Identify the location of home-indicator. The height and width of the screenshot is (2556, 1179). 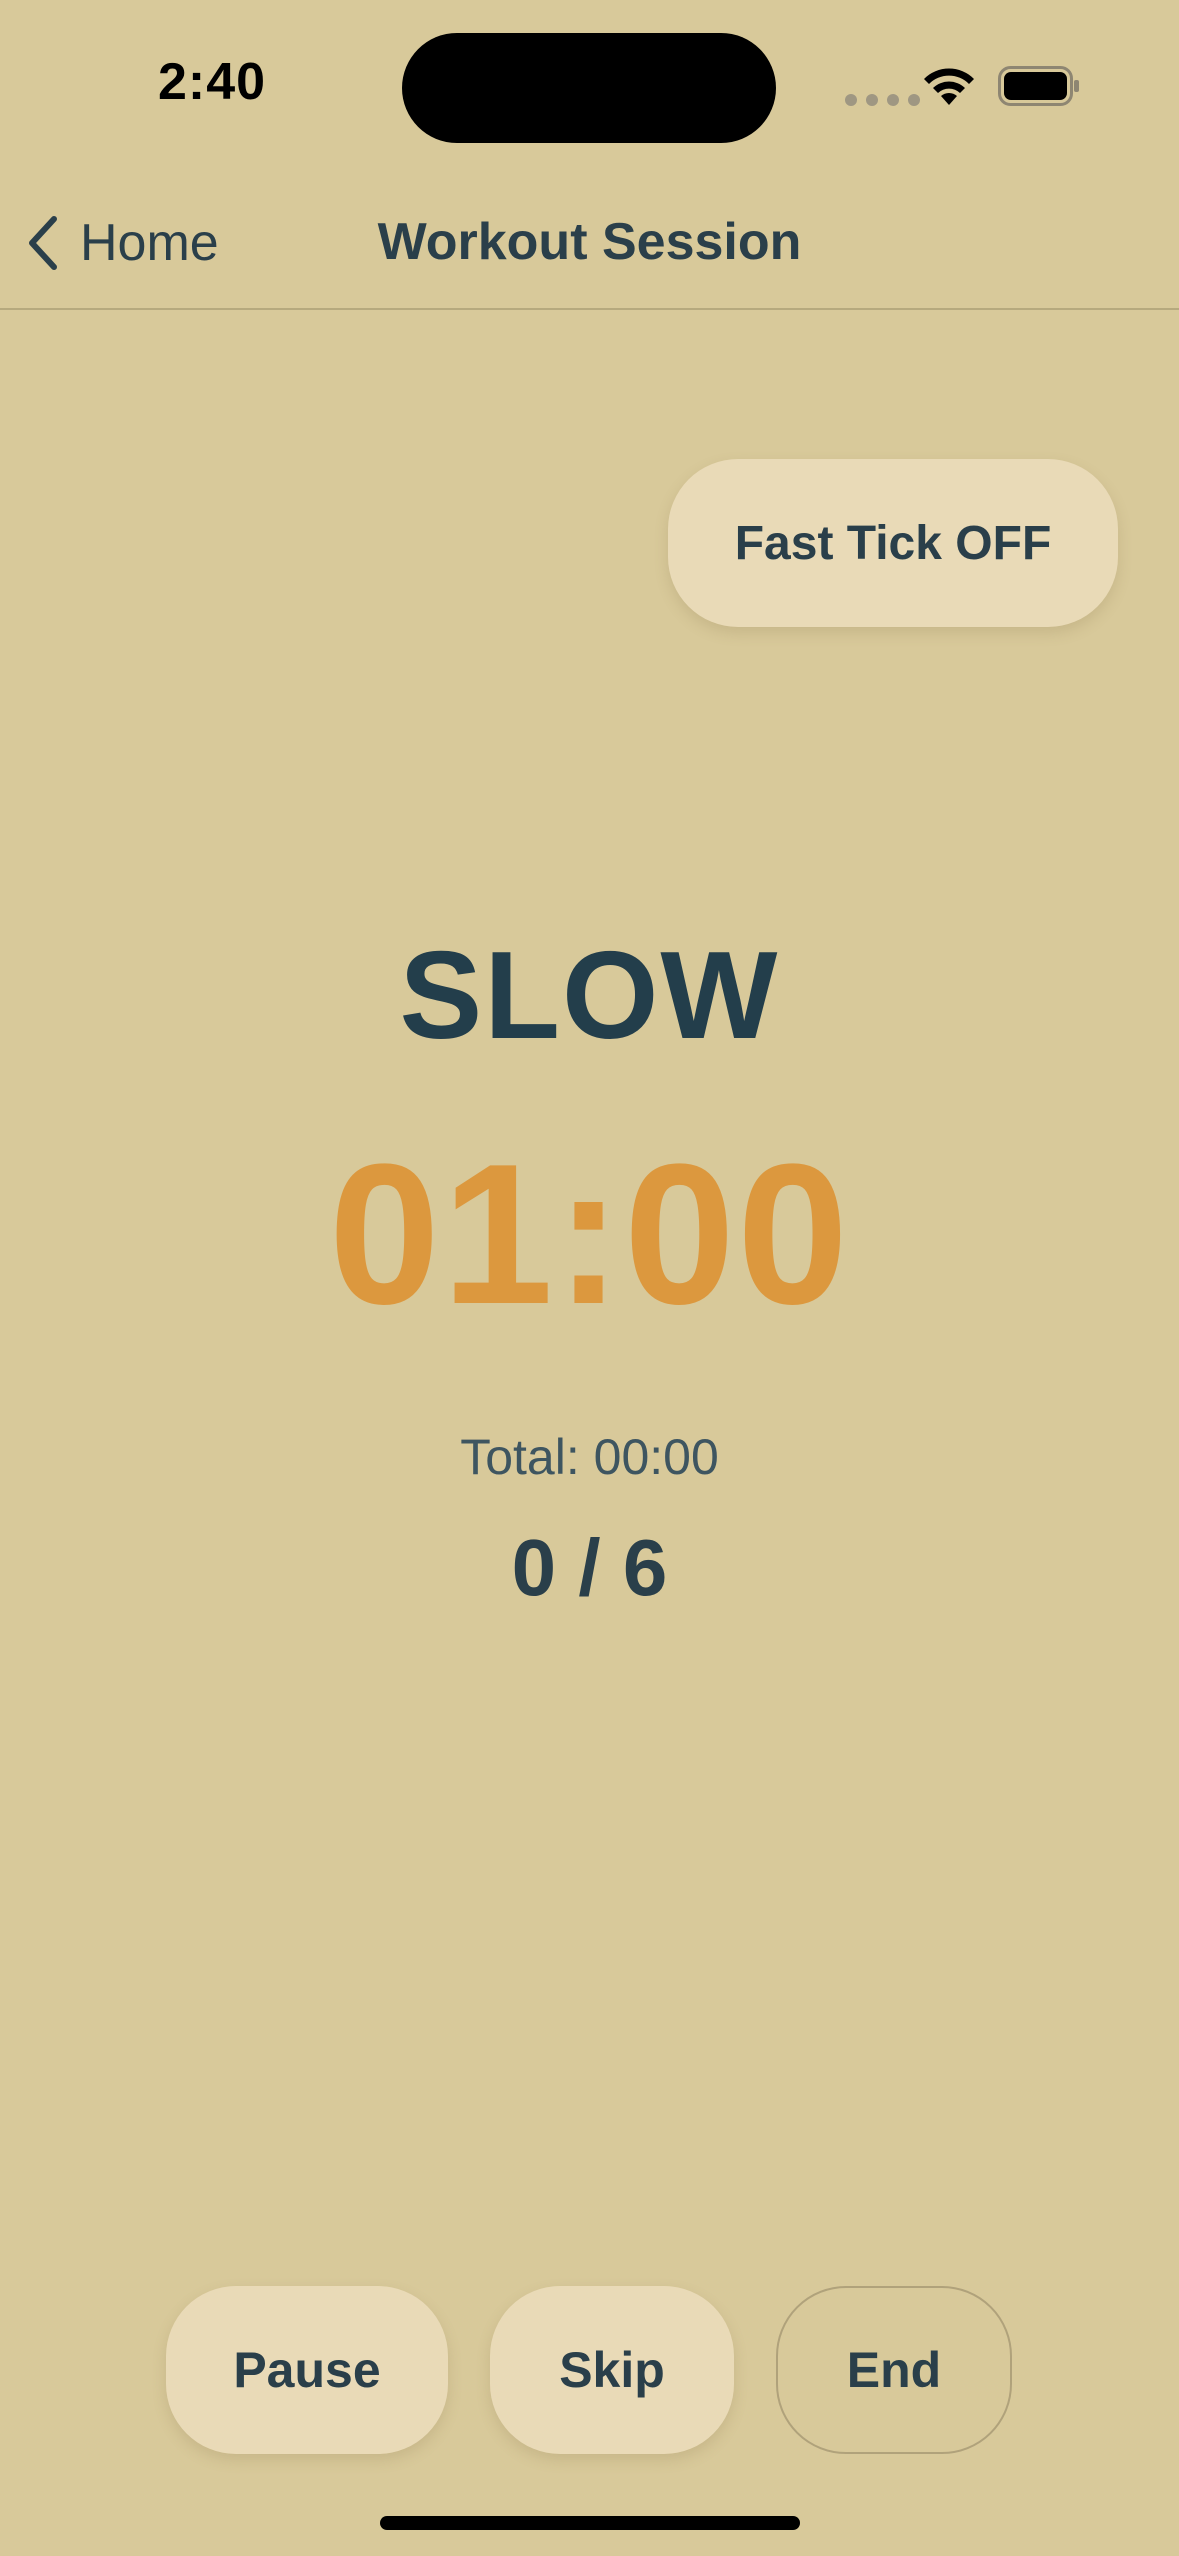
(590, 2523).